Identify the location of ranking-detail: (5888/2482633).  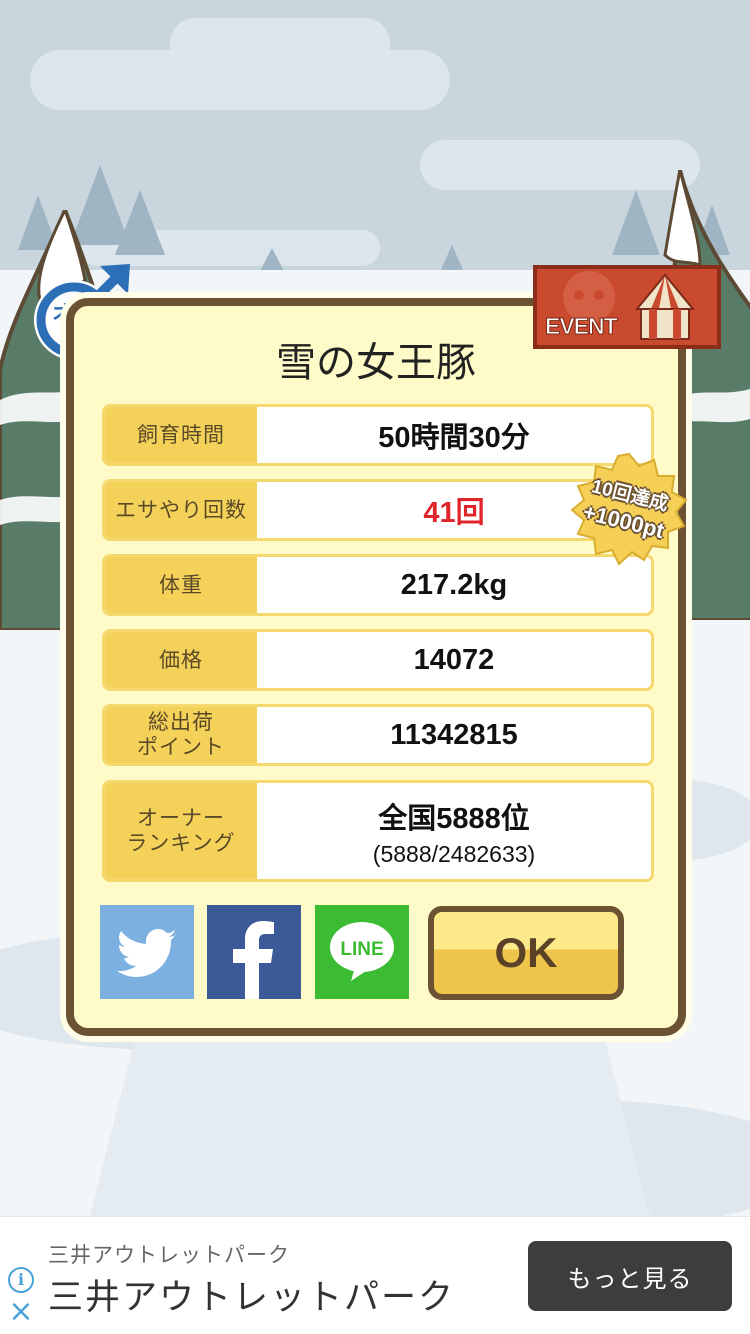
(454, 853).